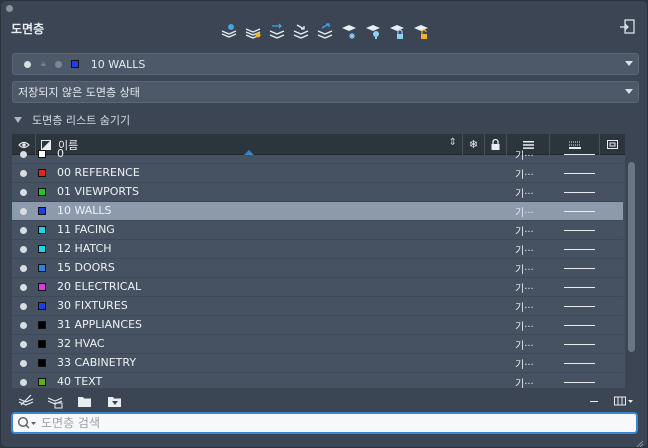 This screenshot has width=648, height=448. Describe the element at coordinates (628, 27) in the screenshot. I see `exit-icon` at that location.